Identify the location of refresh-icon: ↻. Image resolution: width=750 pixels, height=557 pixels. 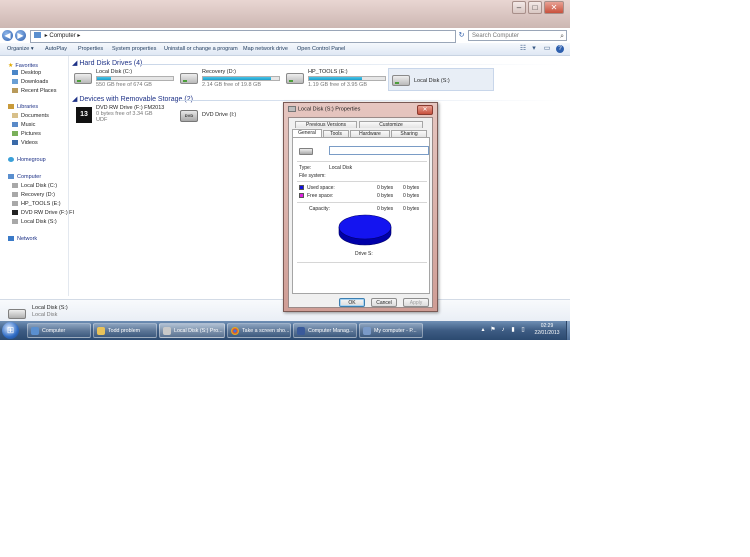
(461, 35).